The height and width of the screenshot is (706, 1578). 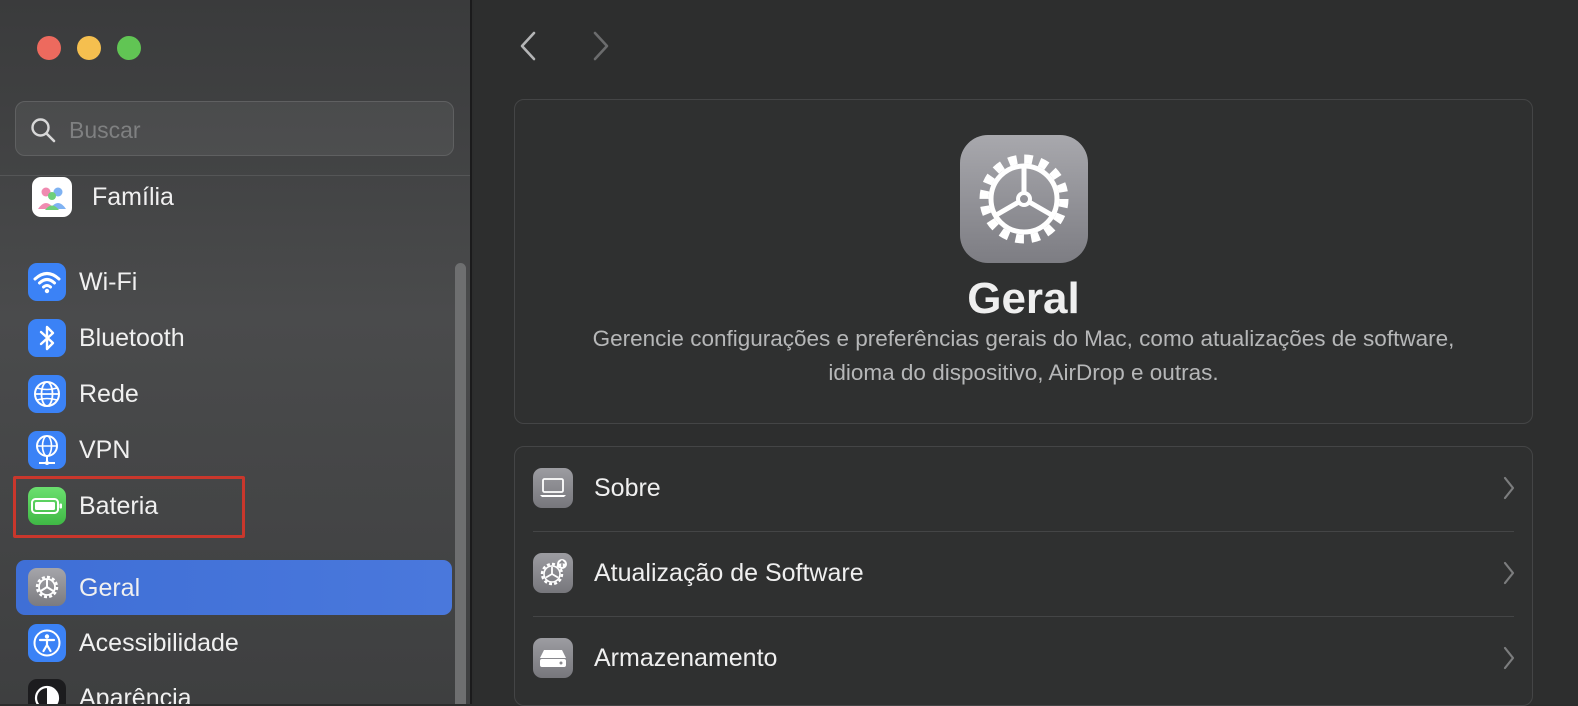 I want to click on bluetooth-icon, so click(x=47, y=338).